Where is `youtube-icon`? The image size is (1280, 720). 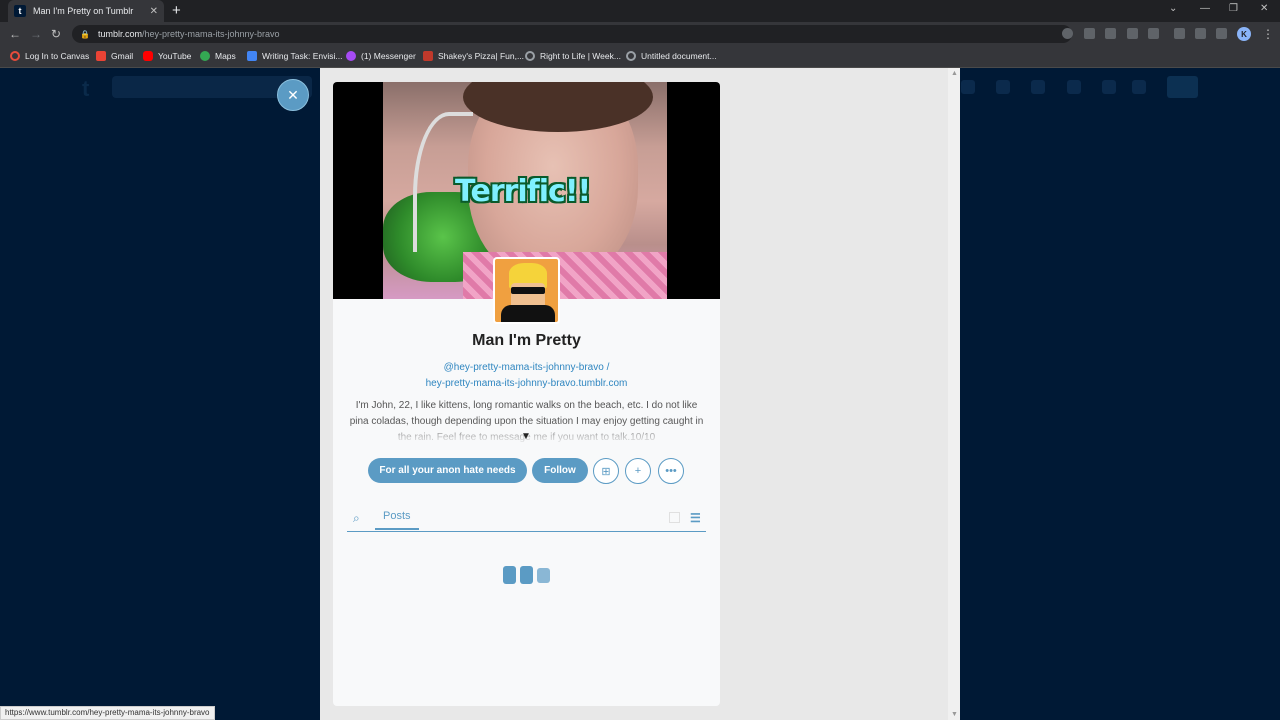
youtube-icon is located at coordinates (148, 56).